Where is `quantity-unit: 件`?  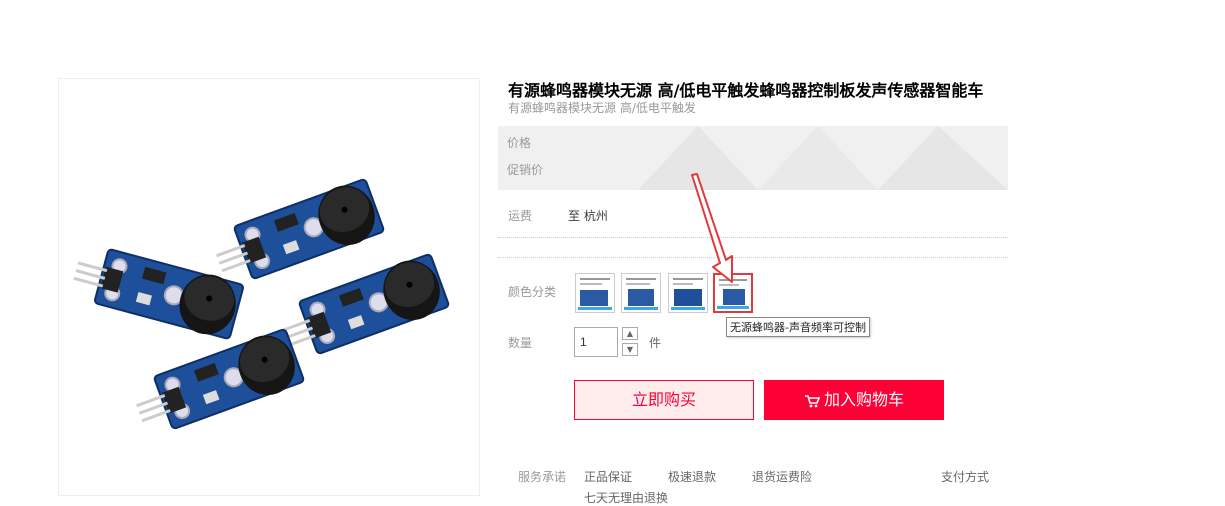
quantity-unit: 件 is located at coordinates (655, 343).